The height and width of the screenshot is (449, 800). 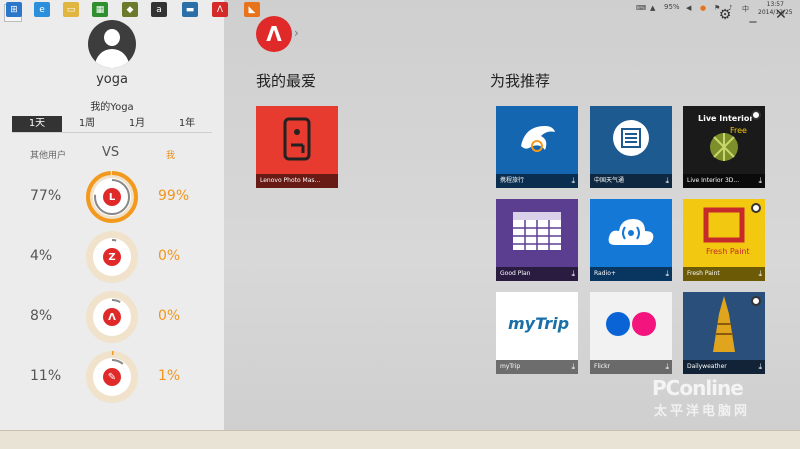 What do you see at coordinates (631, 140) in the screenshot?
I see `weather-seal-icon` at bounding box center [631, 140].